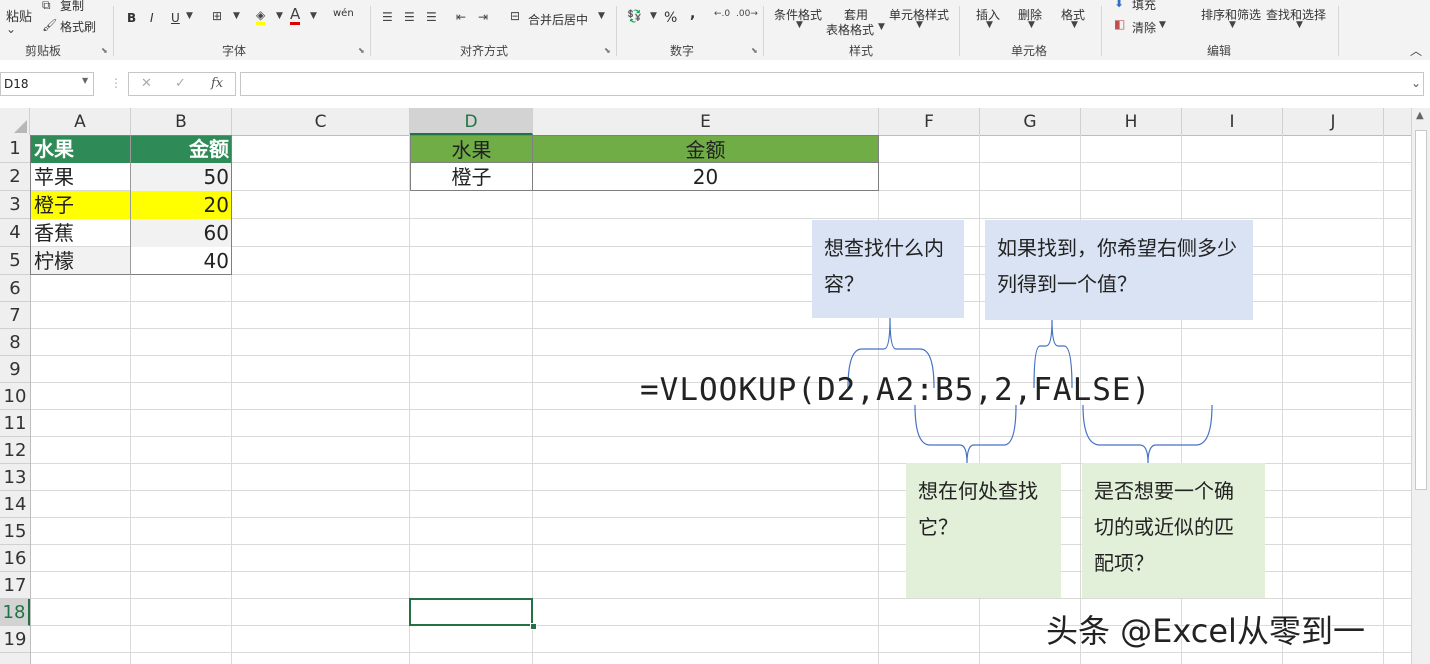  What do you see at coordinates (1421, 310) in the screenshot?
I see `scrollbar-thumb` at bounding box center [1421, 310].